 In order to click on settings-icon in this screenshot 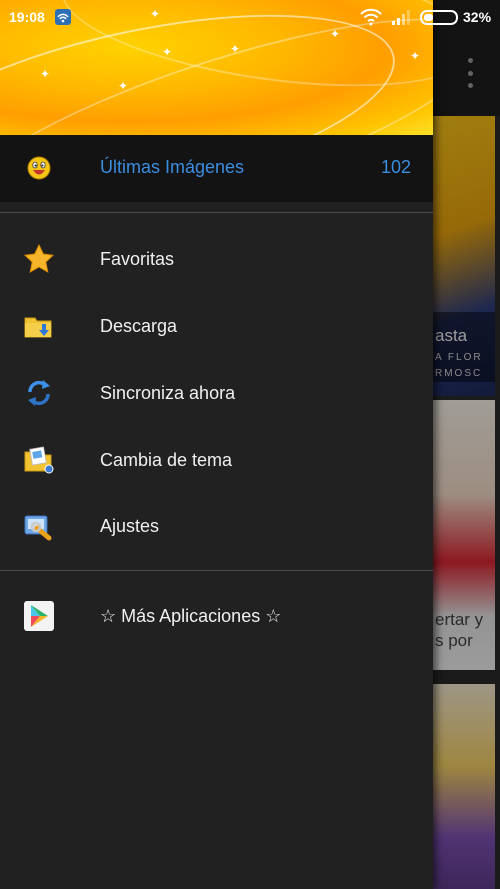, I will do `click(39, 526)`.